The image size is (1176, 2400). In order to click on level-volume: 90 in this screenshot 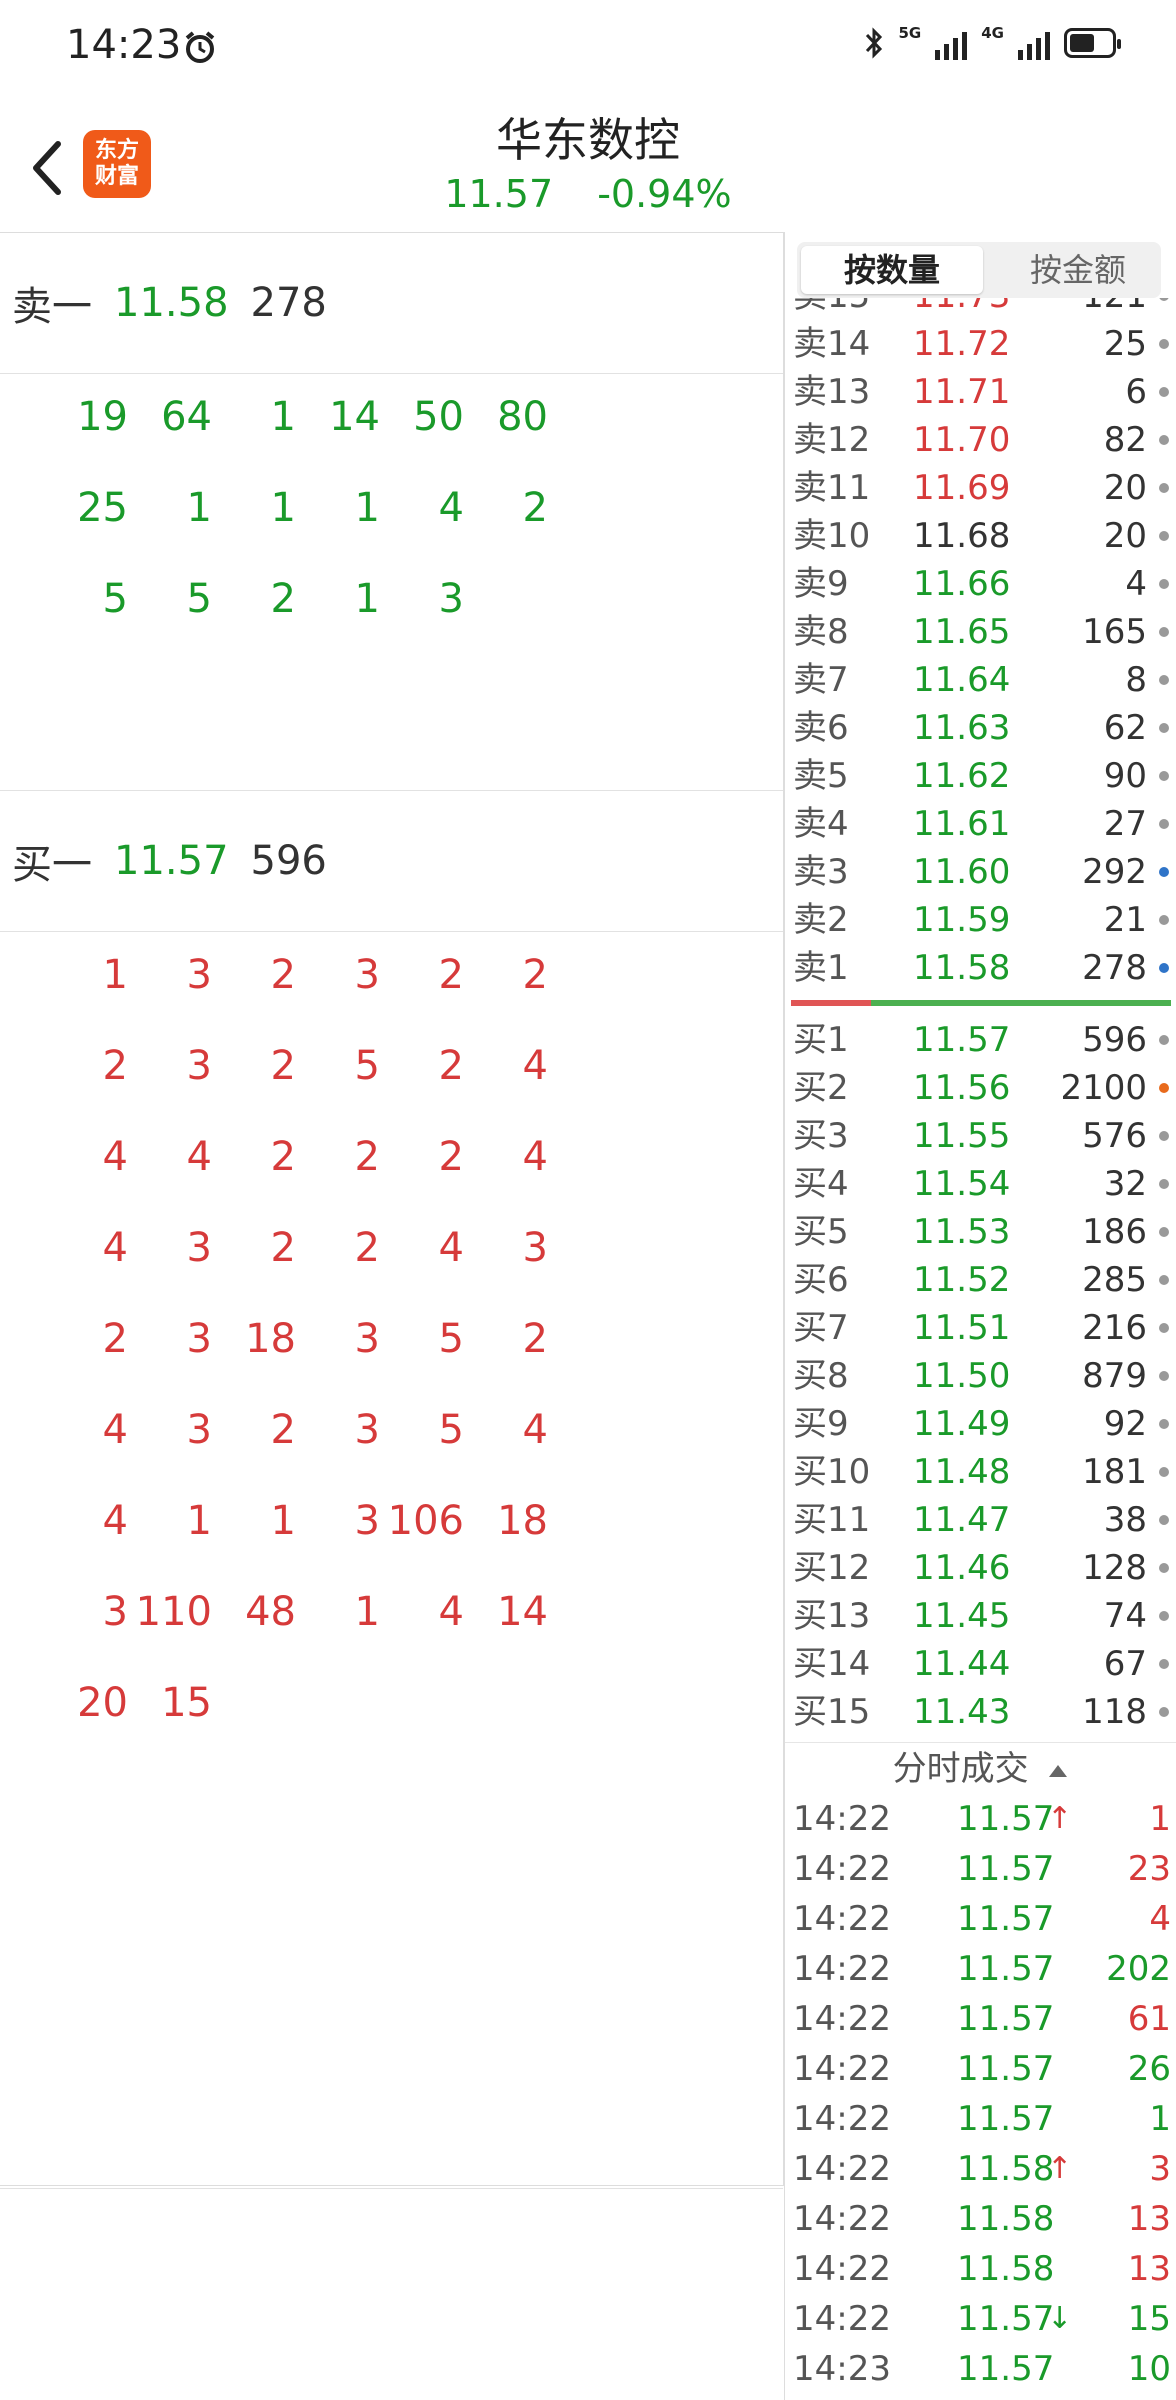, I will do `click(1125, 776)`.